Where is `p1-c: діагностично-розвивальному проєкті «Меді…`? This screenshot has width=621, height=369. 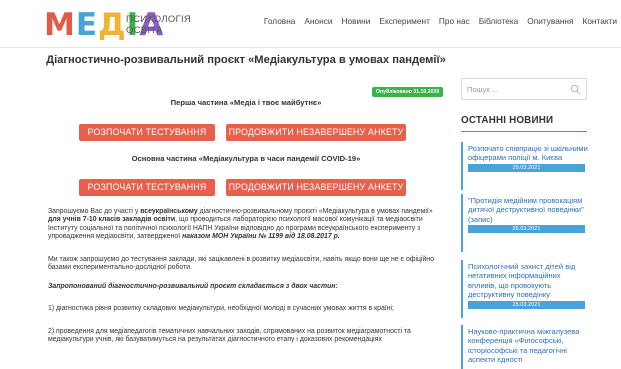
p1-c: діагностично-розвивальному проєкті «Меді… is located at coordinates (315, 211).